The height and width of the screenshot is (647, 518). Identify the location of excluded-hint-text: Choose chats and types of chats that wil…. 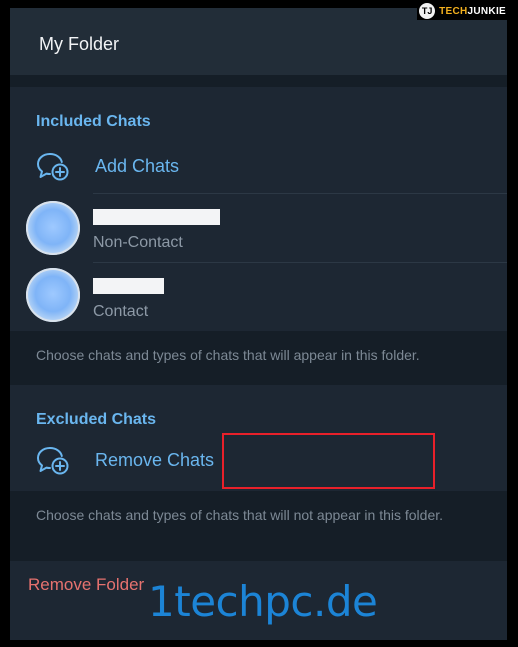
(240, 515).